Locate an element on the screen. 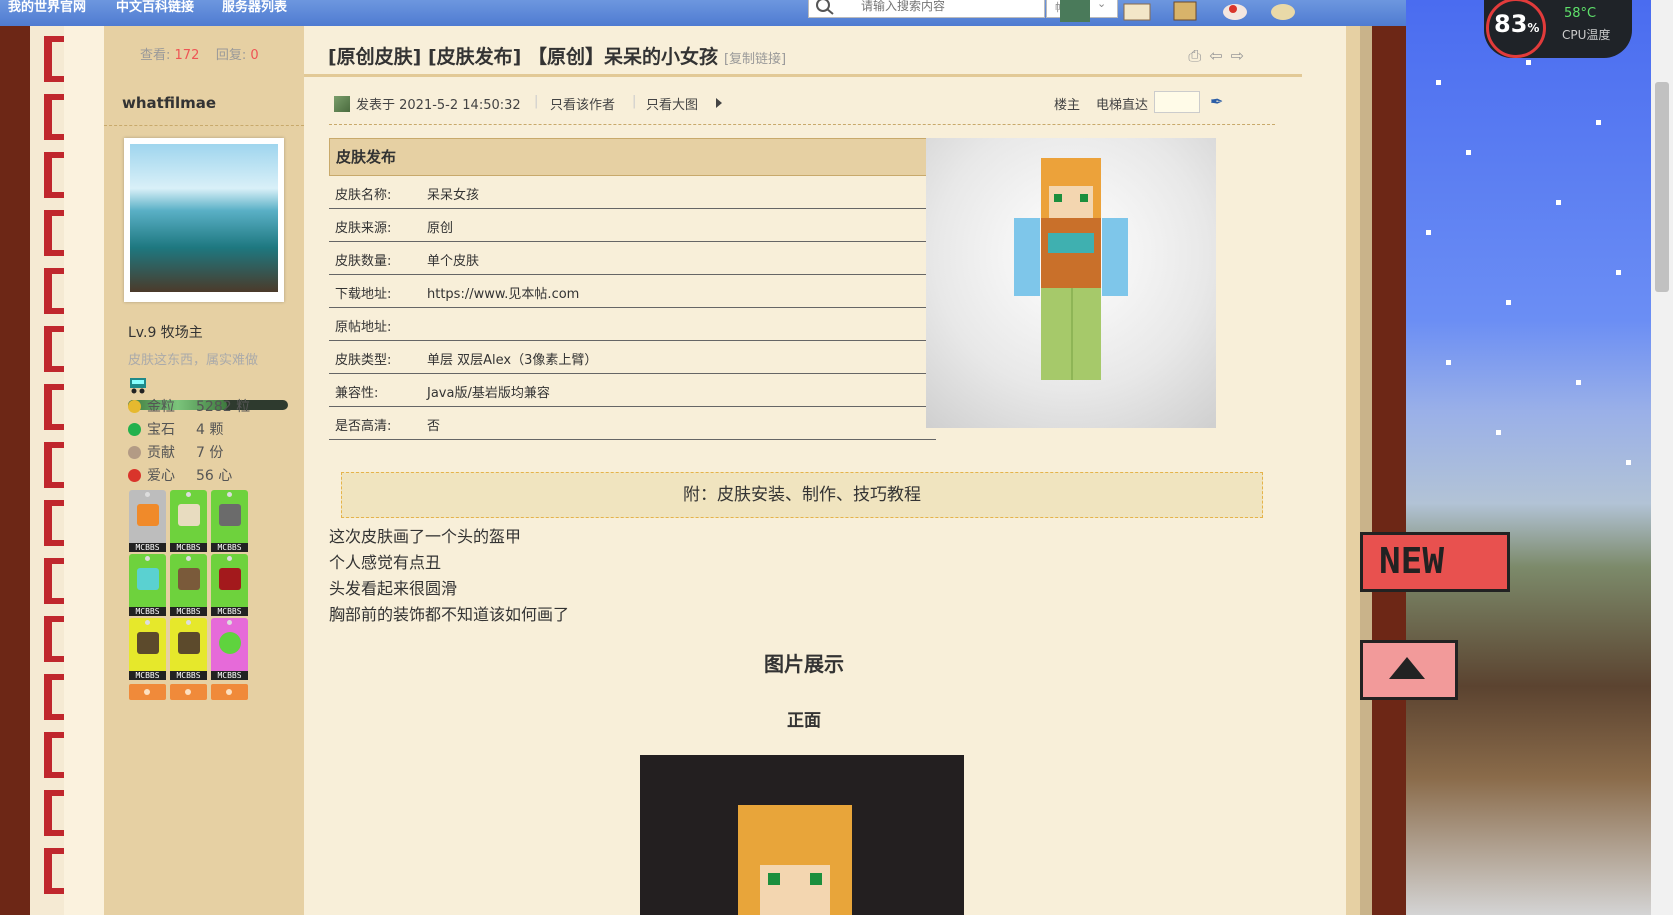  jump-go-icon: ✒ is located at coordinates (1216, 101).